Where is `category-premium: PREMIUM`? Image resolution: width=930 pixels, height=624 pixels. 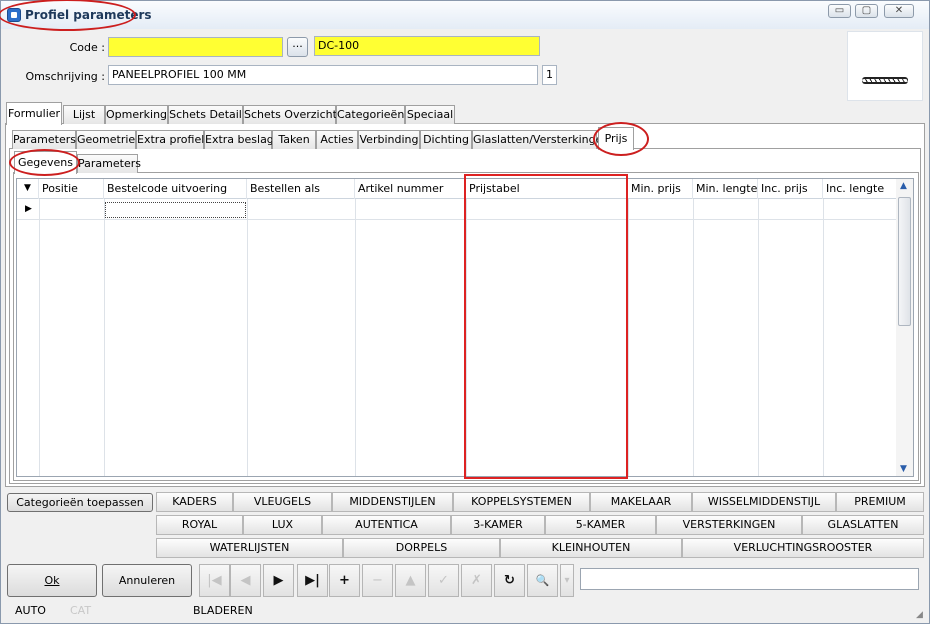
category-premium: PREMIUM is located at coordinates (880, 502).